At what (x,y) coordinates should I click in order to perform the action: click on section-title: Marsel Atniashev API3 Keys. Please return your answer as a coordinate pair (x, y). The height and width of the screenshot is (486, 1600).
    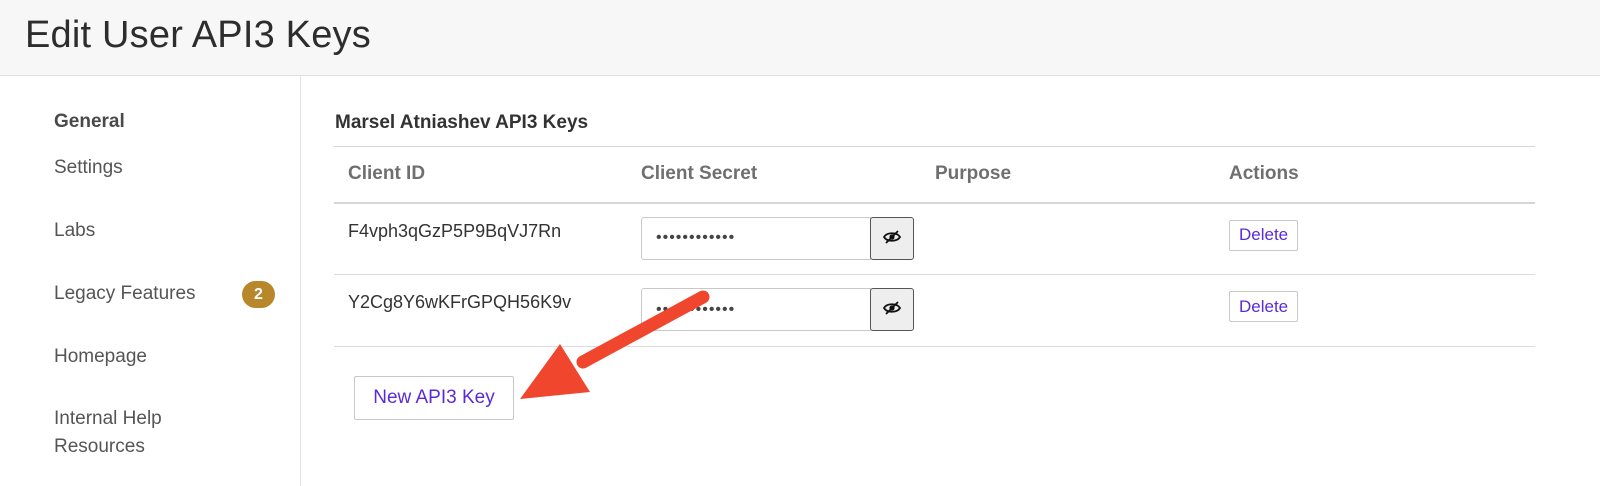
    Looking at the image, I should click on (462, 122).